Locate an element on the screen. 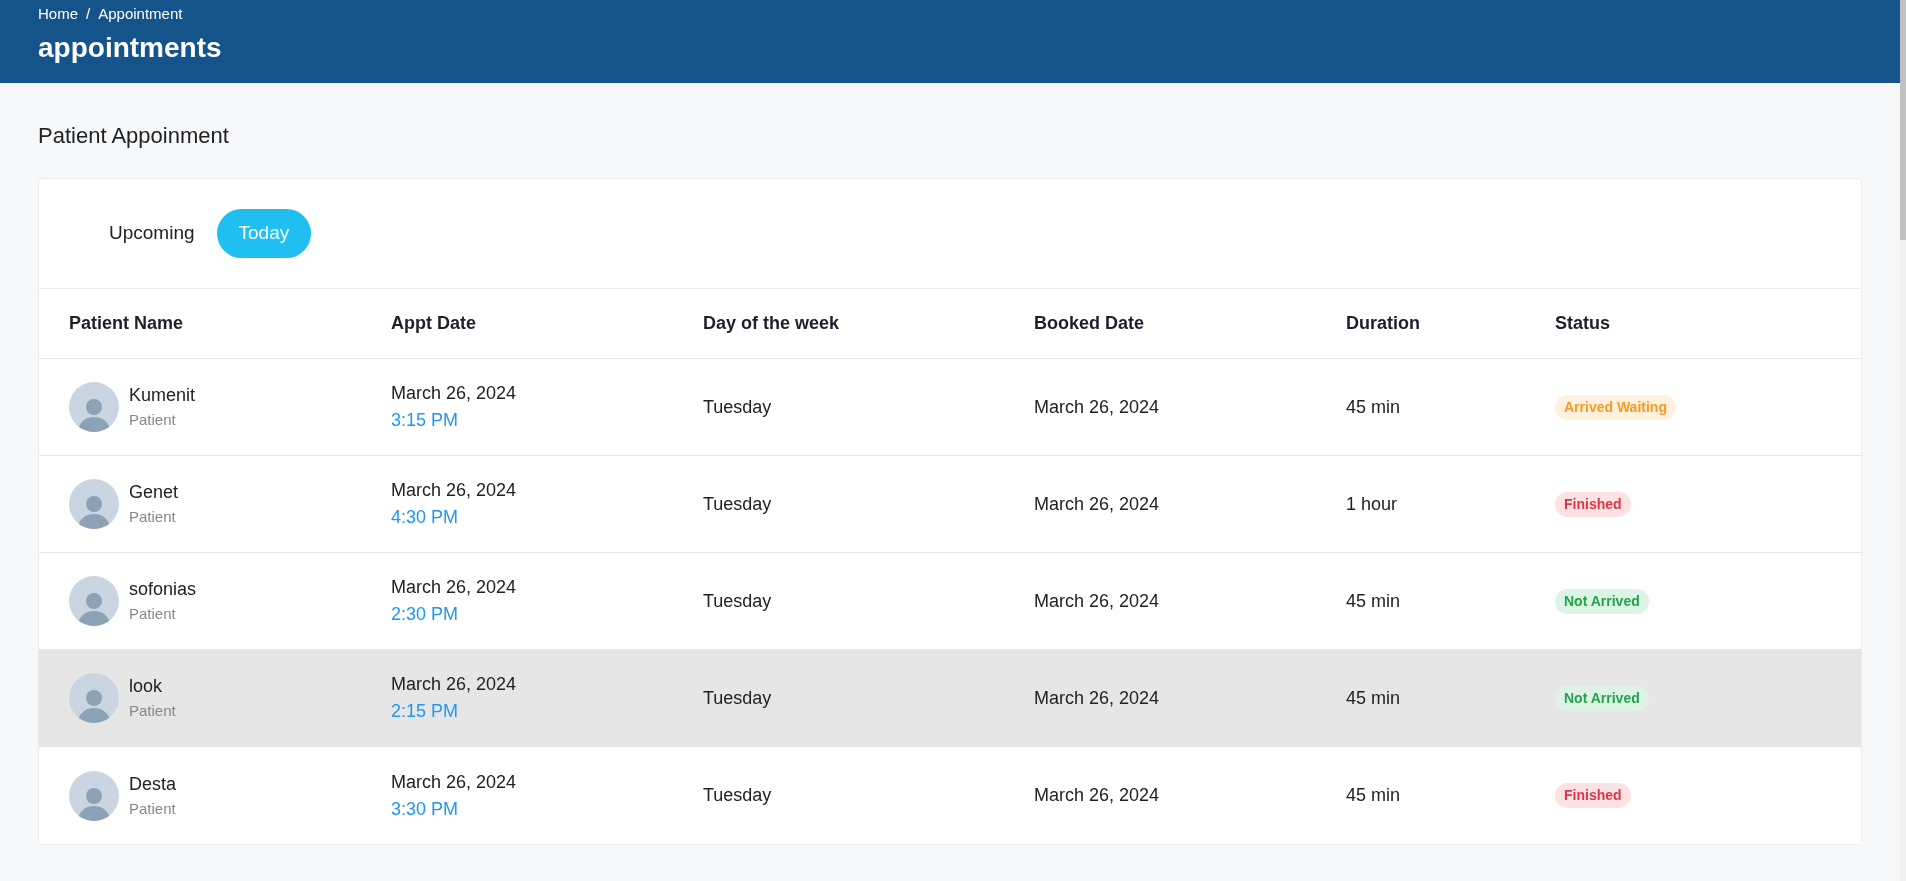 The height and width of the screenshot is (881, 1906). appointment-time: 4:30 PM is located at coordinates (425, 517).